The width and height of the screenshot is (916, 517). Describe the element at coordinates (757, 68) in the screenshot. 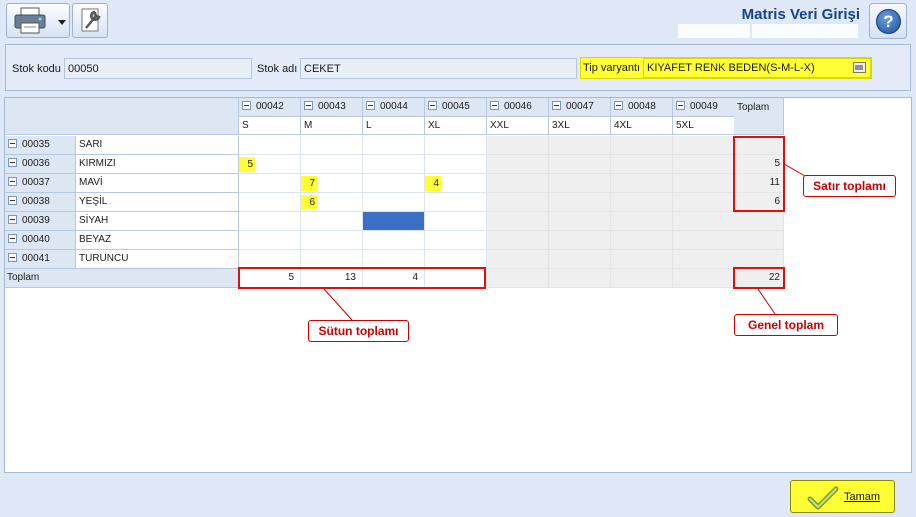

I see `variant-field: KIYAFET RENK BEDEN(S-M-L-X)` at that location.